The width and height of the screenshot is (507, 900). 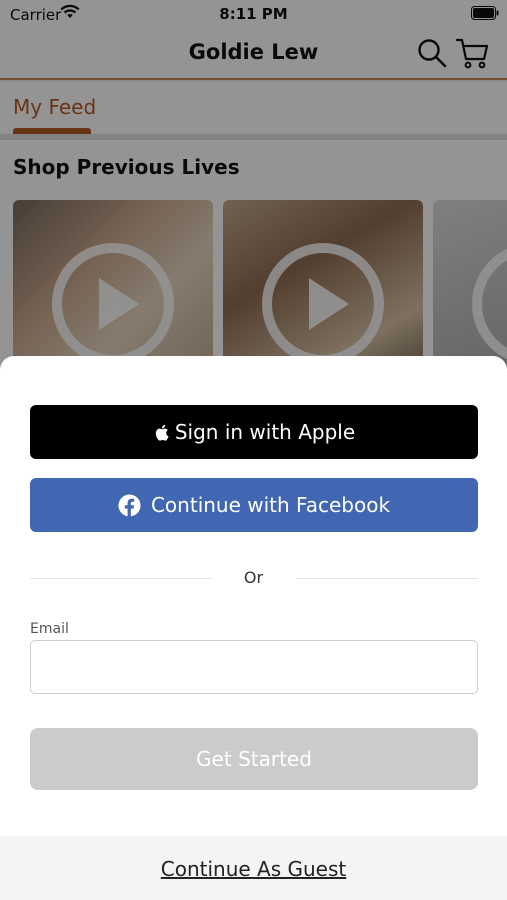 What do you see at coordinates (162, 432) in the screenshot?
I see `apple-icon` at bounding box center [162, 432].